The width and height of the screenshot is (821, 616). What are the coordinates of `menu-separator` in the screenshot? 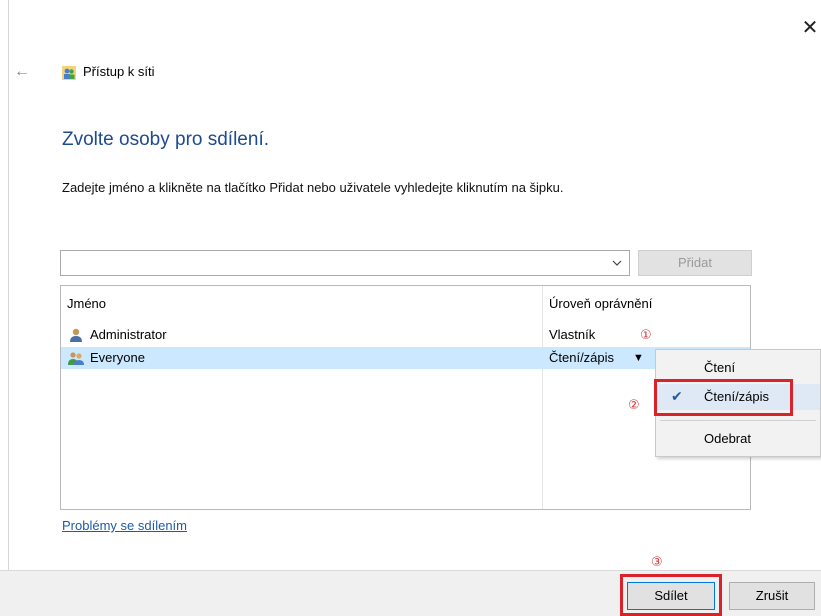 It's located at (738, 420).